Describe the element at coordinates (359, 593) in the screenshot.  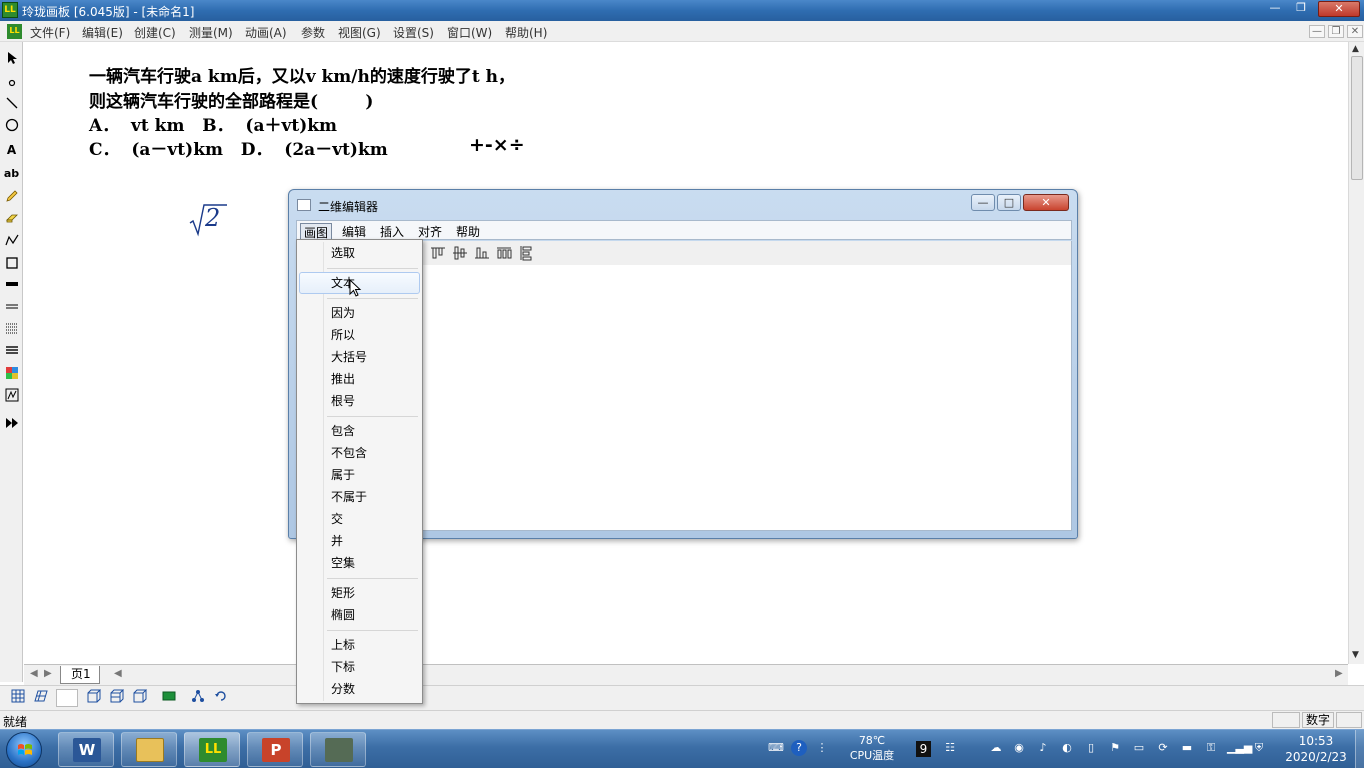
I see `menu-item-rectangle: 矩形` at that location.